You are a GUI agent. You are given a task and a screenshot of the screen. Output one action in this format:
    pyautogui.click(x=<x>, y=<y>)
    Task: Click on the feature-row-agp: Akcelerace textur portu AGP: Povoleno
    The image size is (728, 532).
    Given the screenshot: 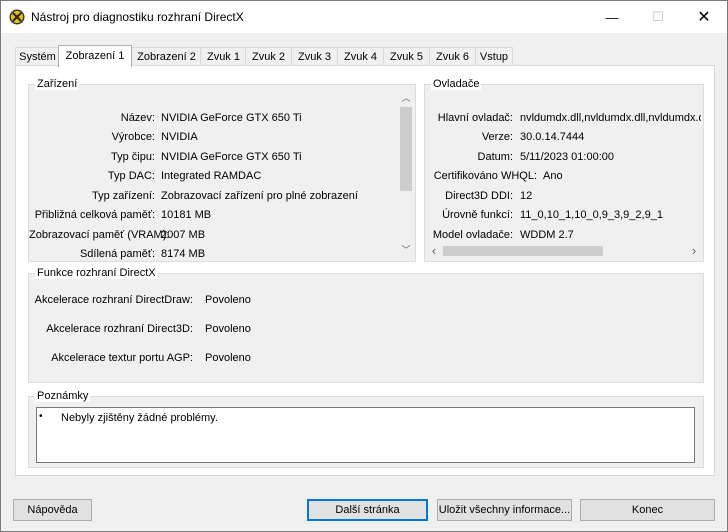 What is the action you would take?
    pyautogui.click(x=366, y=358)
    